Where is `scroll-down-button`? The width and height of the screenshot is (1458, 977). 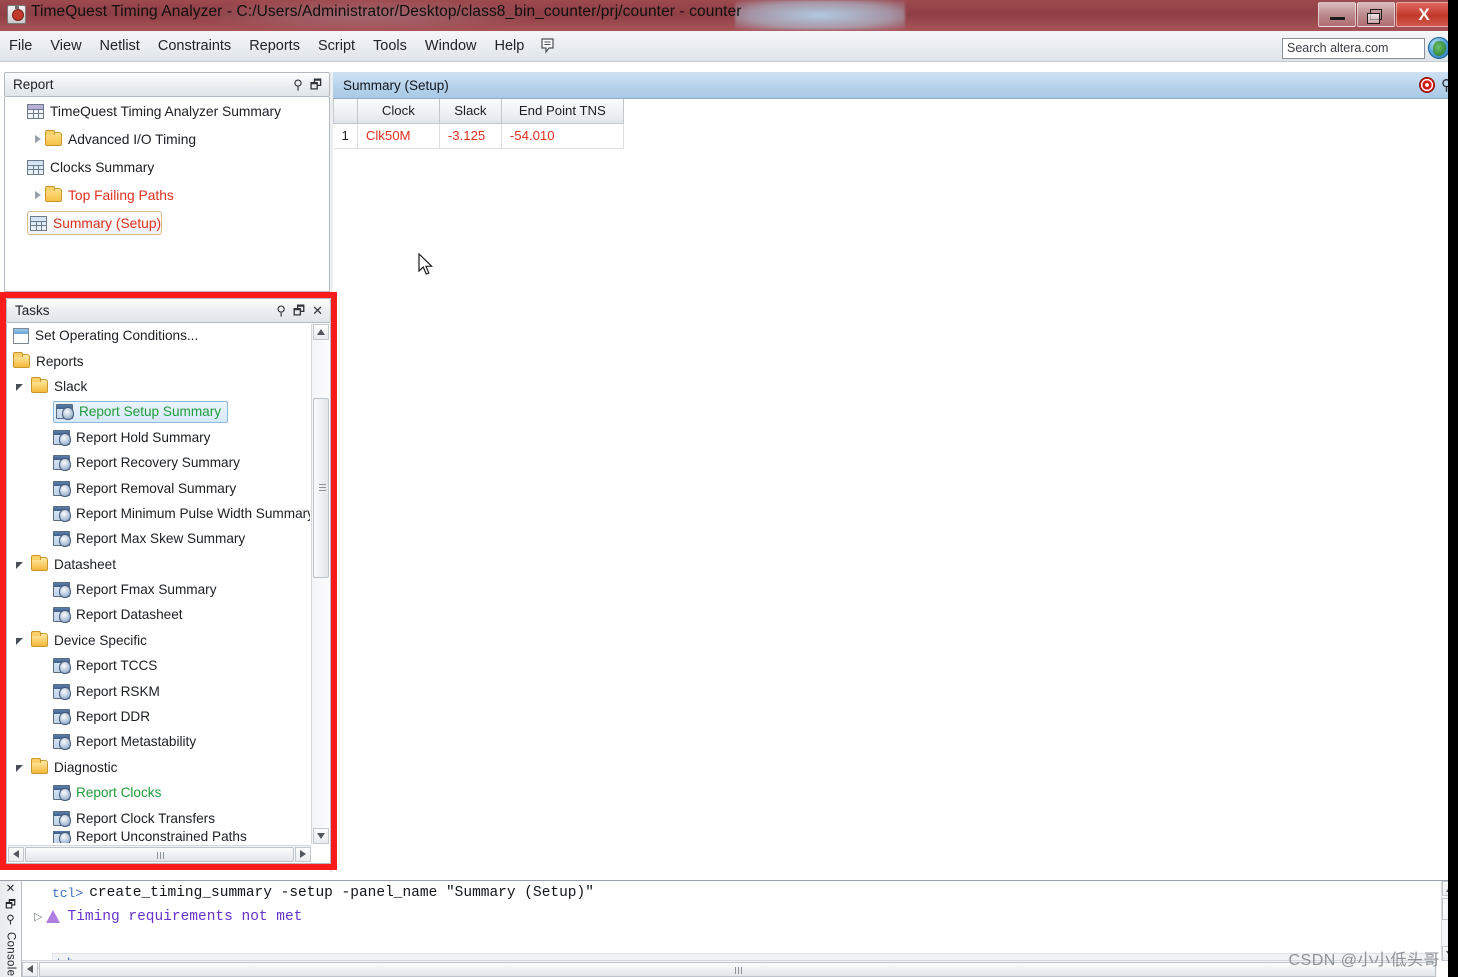 scroll-down-button is located at coordinates (321, 836).